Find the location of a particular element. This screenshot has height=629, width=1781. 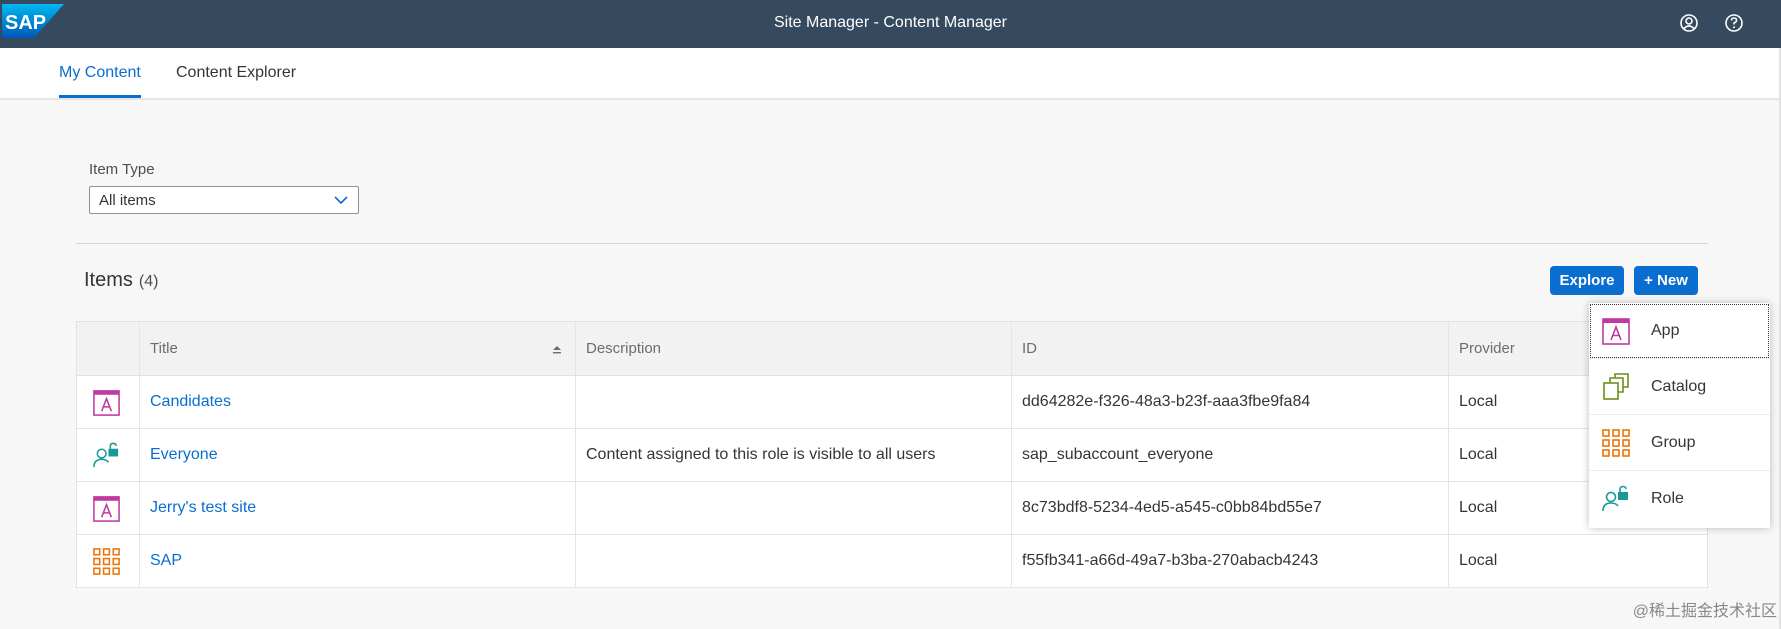

row-id: sap_subaccount_everyone is located at coordinates (1118, 454).